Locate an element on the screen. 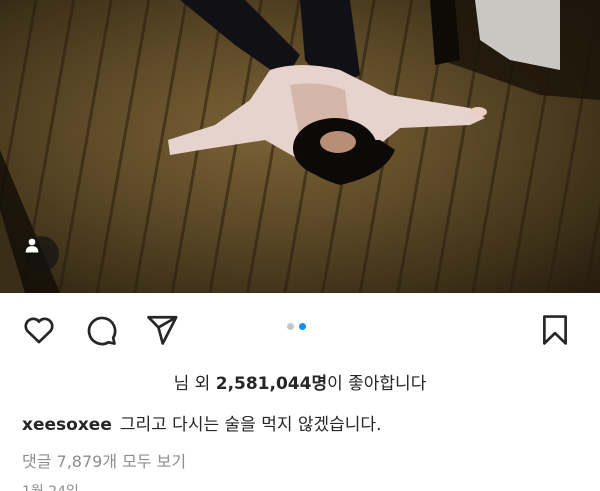 This screenshot has height=491, width=600. post-date: 1월 24일 is located at coordinates (50, 486).